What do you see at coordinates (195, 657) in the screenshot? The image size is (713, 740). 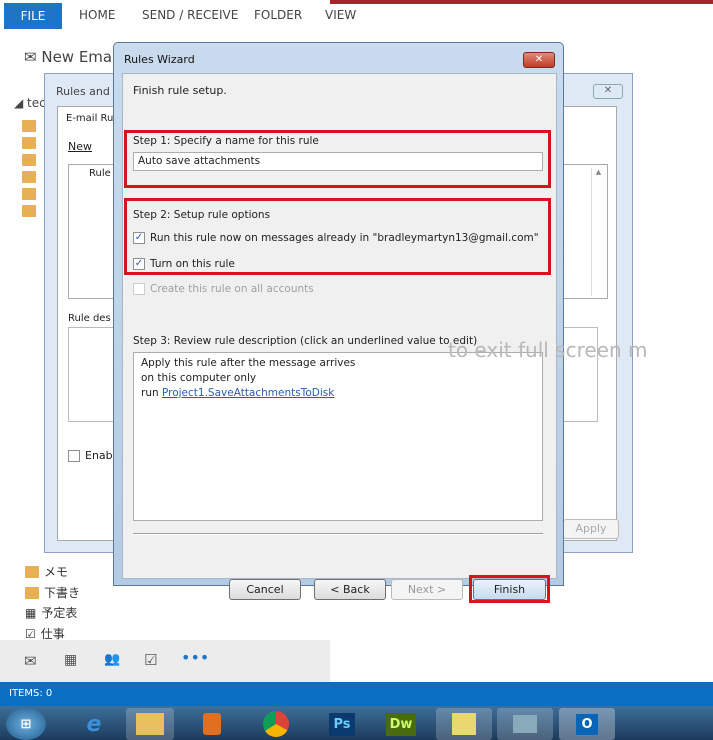 I see `more-icon: •••` at bounding box center [195, 657].